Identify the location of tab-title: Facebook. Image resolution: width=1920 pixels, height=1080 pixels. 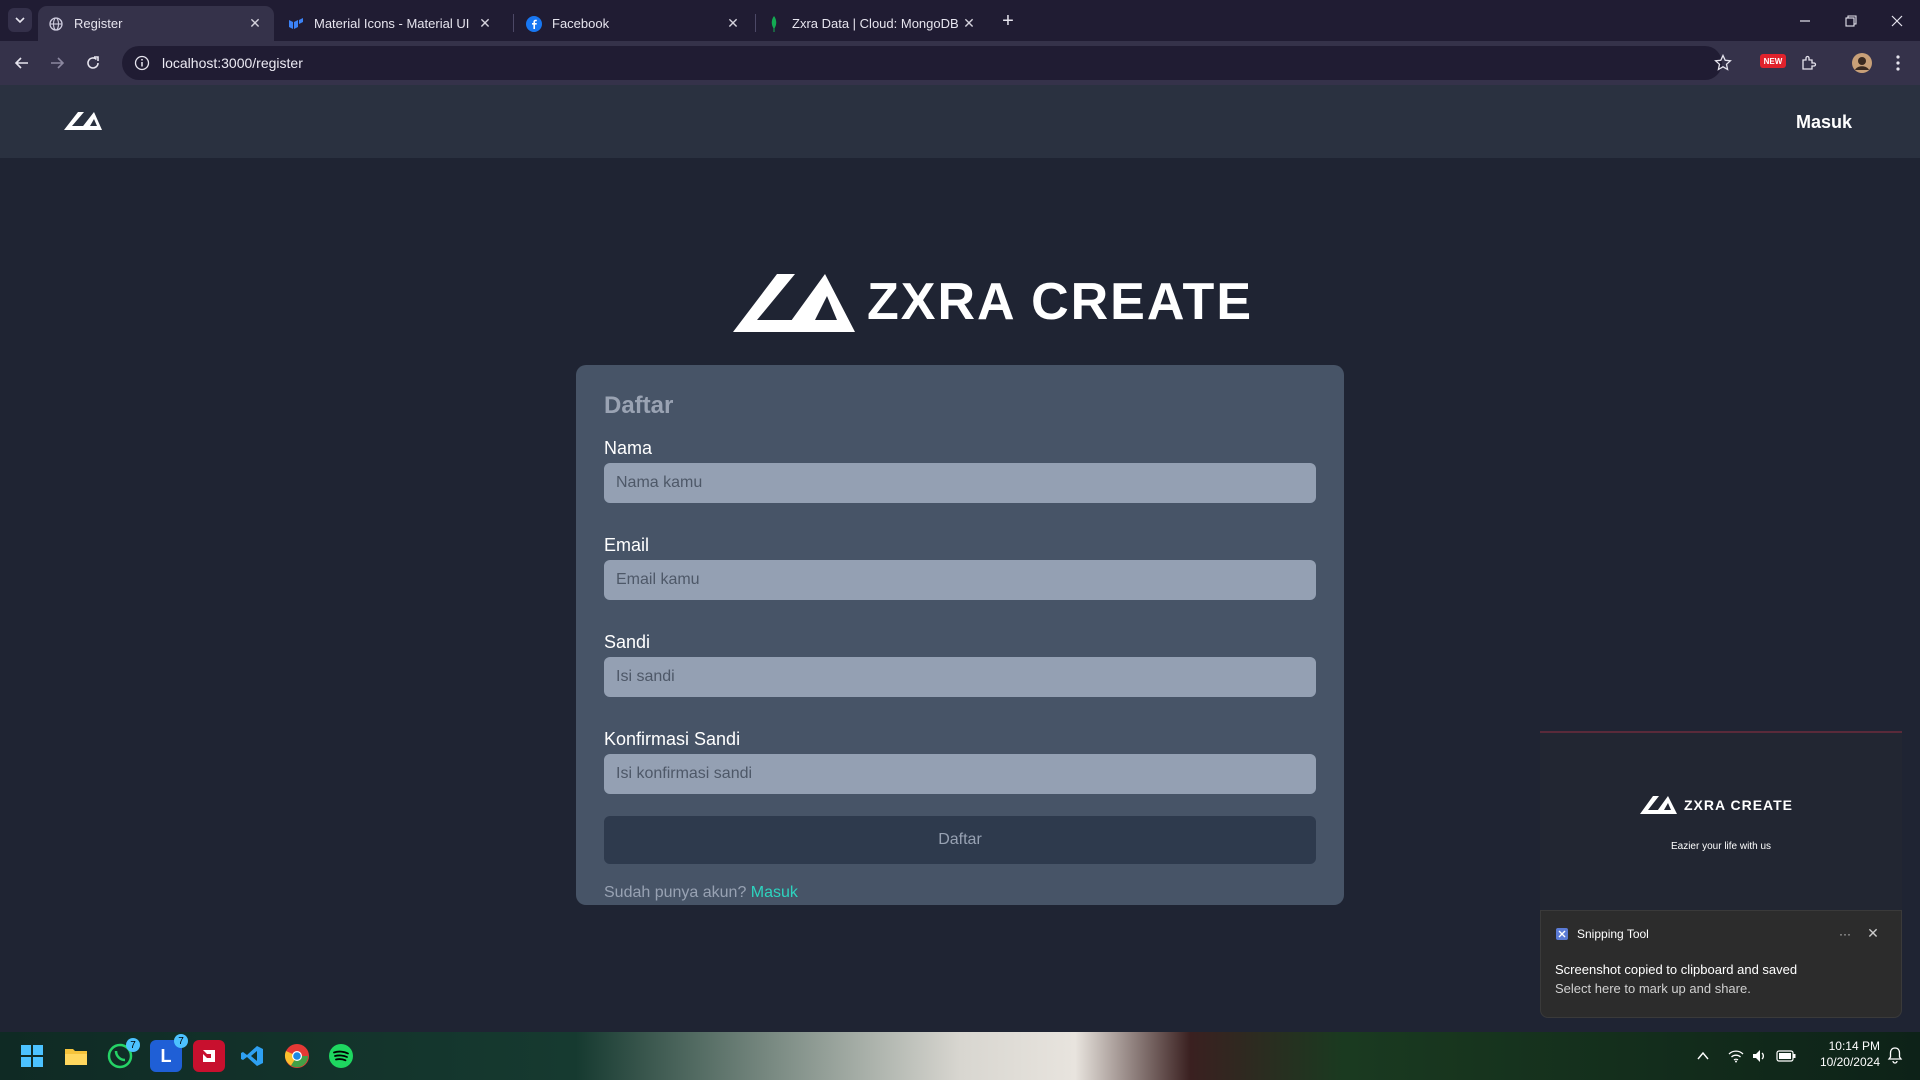
(581, 23).